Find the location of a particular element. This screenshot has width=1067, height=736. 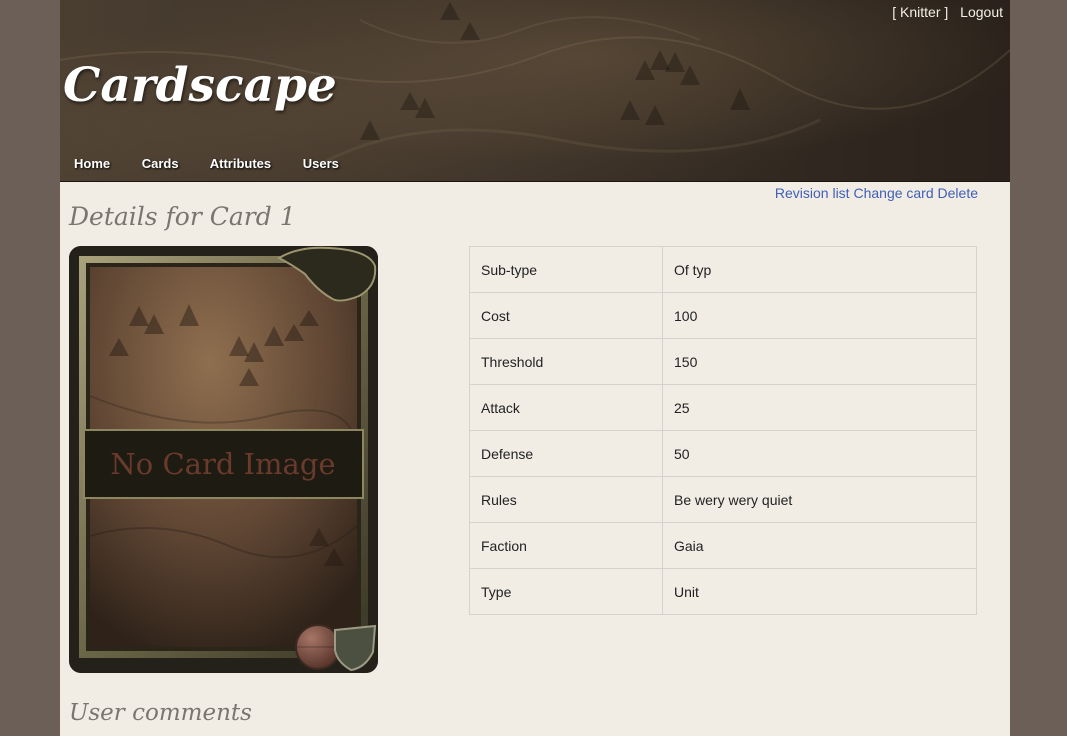

table-row: Defense 50 is located at coordinates (723, 453).